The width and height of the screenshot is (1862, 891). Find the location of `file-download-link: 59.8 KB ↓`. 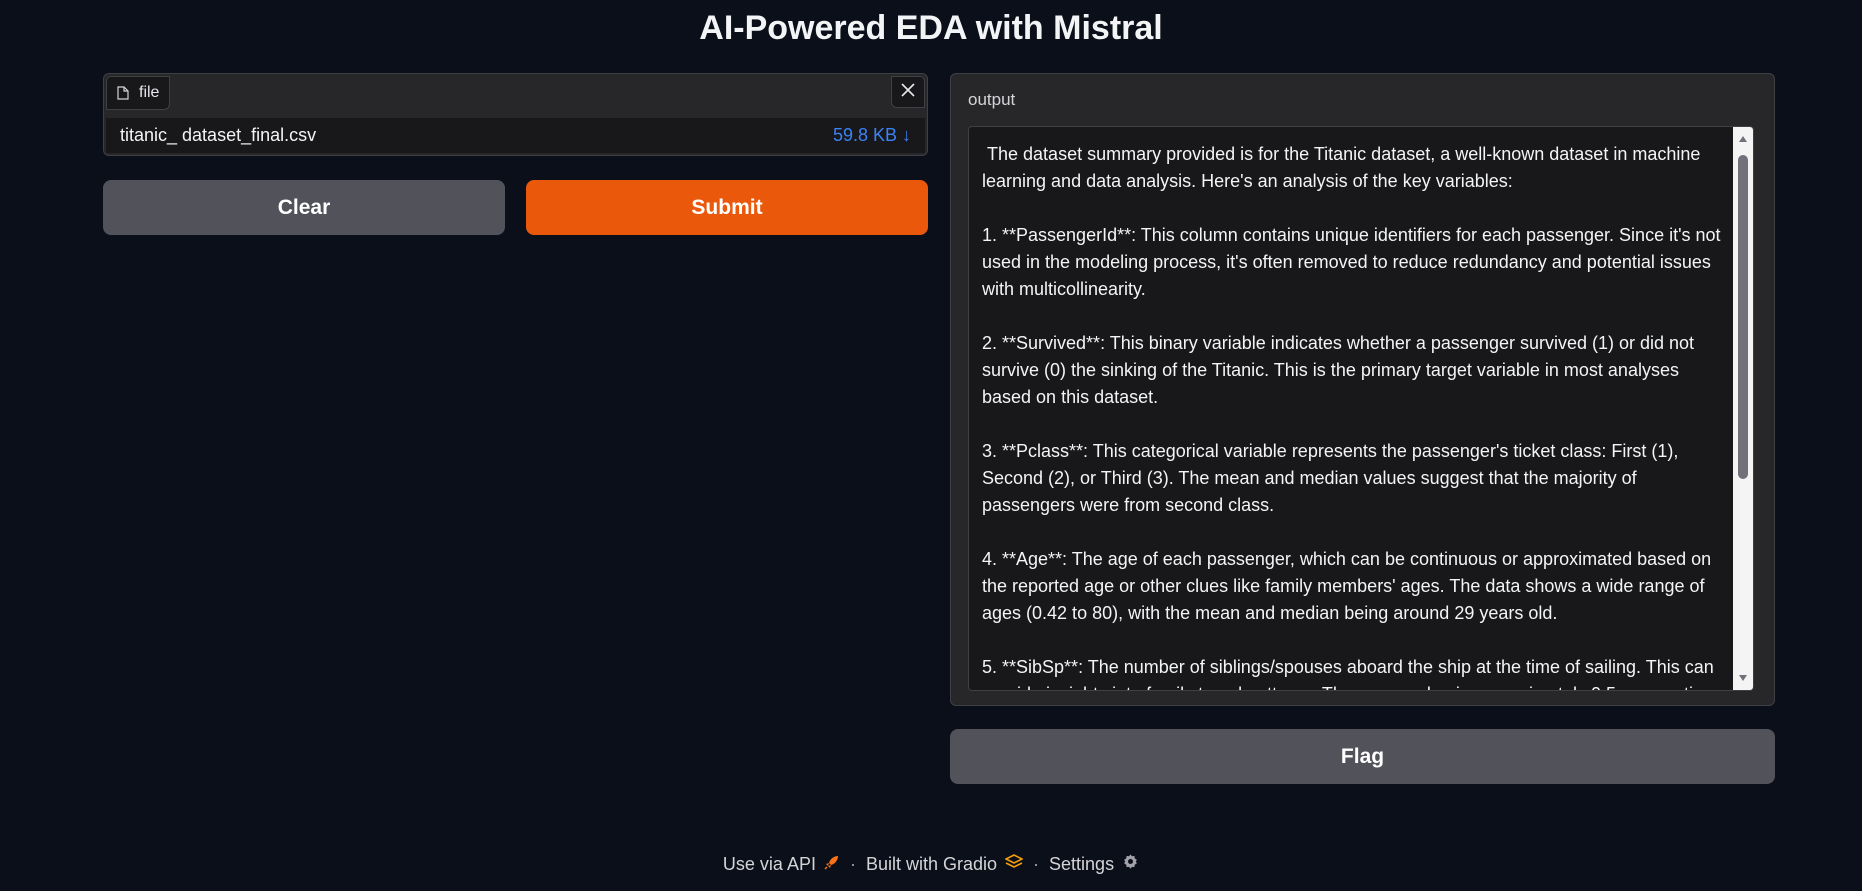

file-download-link: 59.8 KB ↓ is located at coordinates (872, 135).